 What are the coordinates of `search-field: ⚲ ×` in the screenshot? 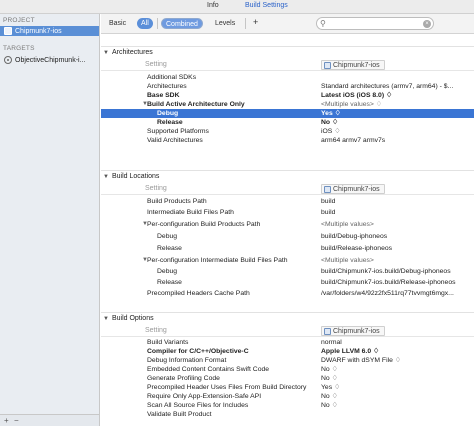 It's located at (375, 23).